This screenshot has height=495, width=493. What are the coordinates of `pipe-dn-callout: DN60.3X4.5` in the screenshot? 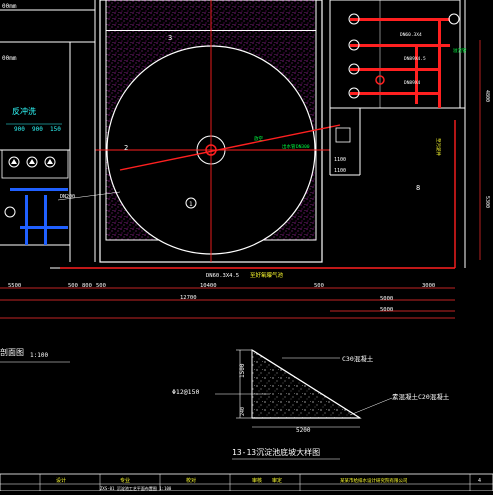 It's located at (222, 276).